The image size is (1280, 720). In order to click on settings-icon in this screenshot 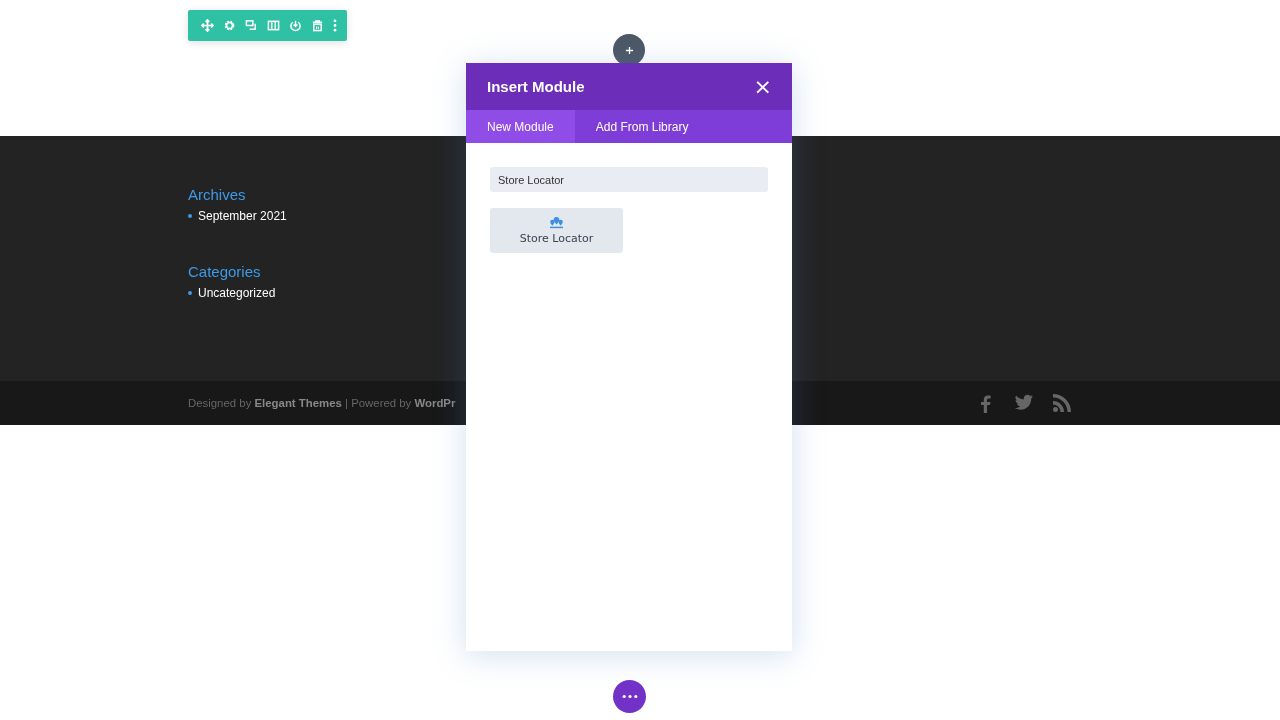, I will do `click(229, 25)`.